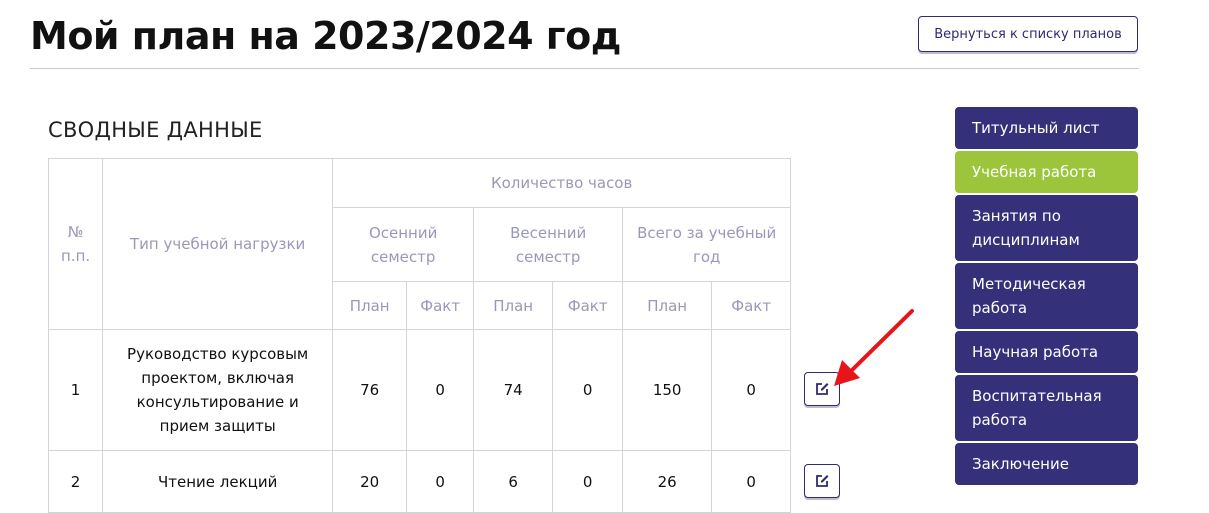 This screenshot has height=513, width=1209. Describe the element at coordinates (1046, 352) in the screenshot. I see `sidebar-item-research-work: Научная работа` at that location.